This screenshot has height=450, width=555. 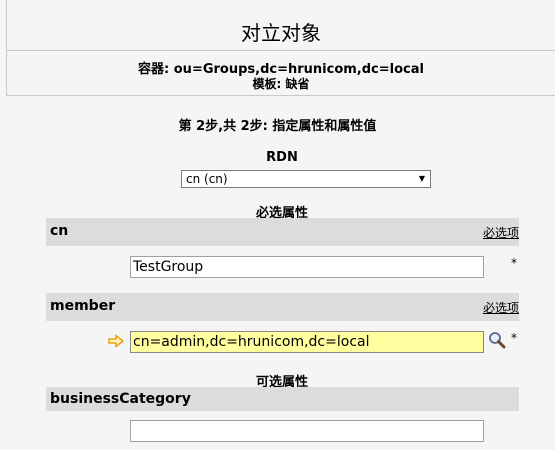 What do you see at coordinates (306, 179) in the screenshot?
I see `rdn-select: cn (cn) ▼` at bounding box center [306, 179].